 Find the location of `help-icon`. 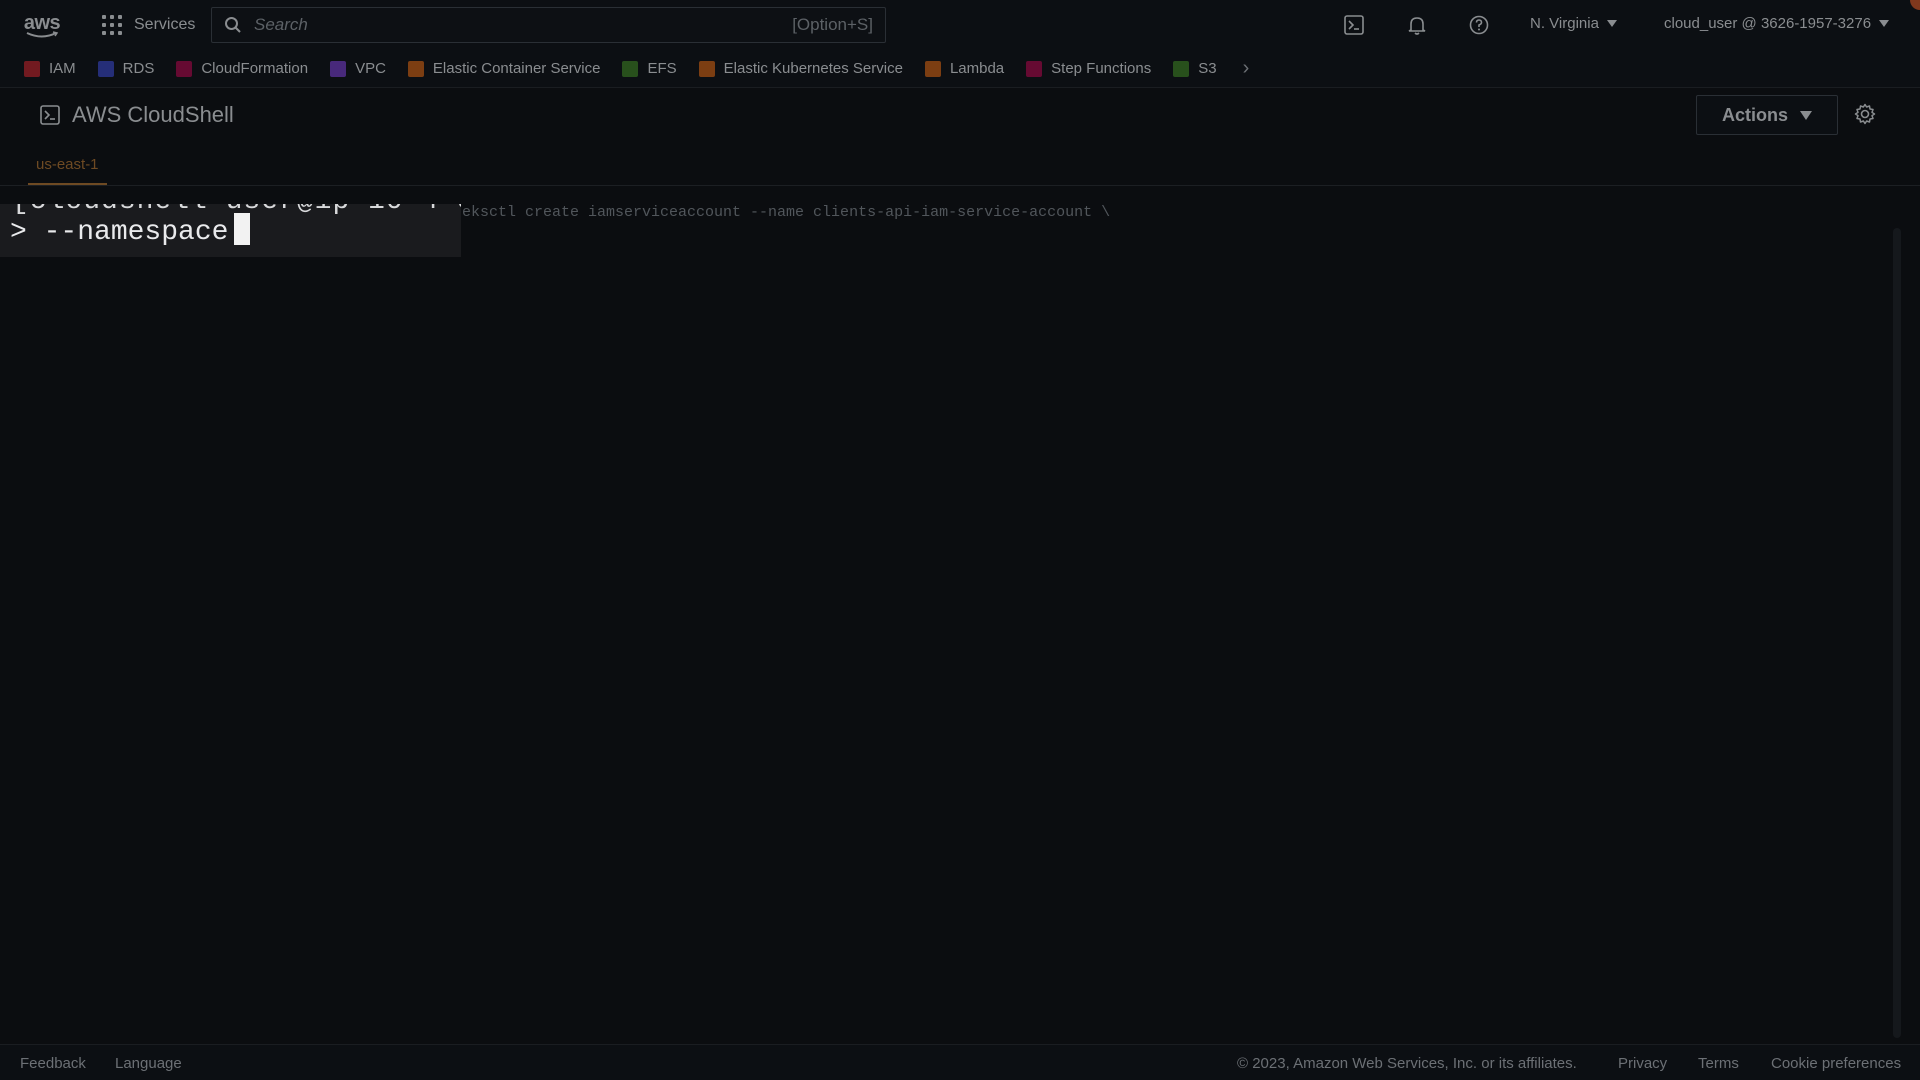

help-icon is located at coordinates (1479, 25).